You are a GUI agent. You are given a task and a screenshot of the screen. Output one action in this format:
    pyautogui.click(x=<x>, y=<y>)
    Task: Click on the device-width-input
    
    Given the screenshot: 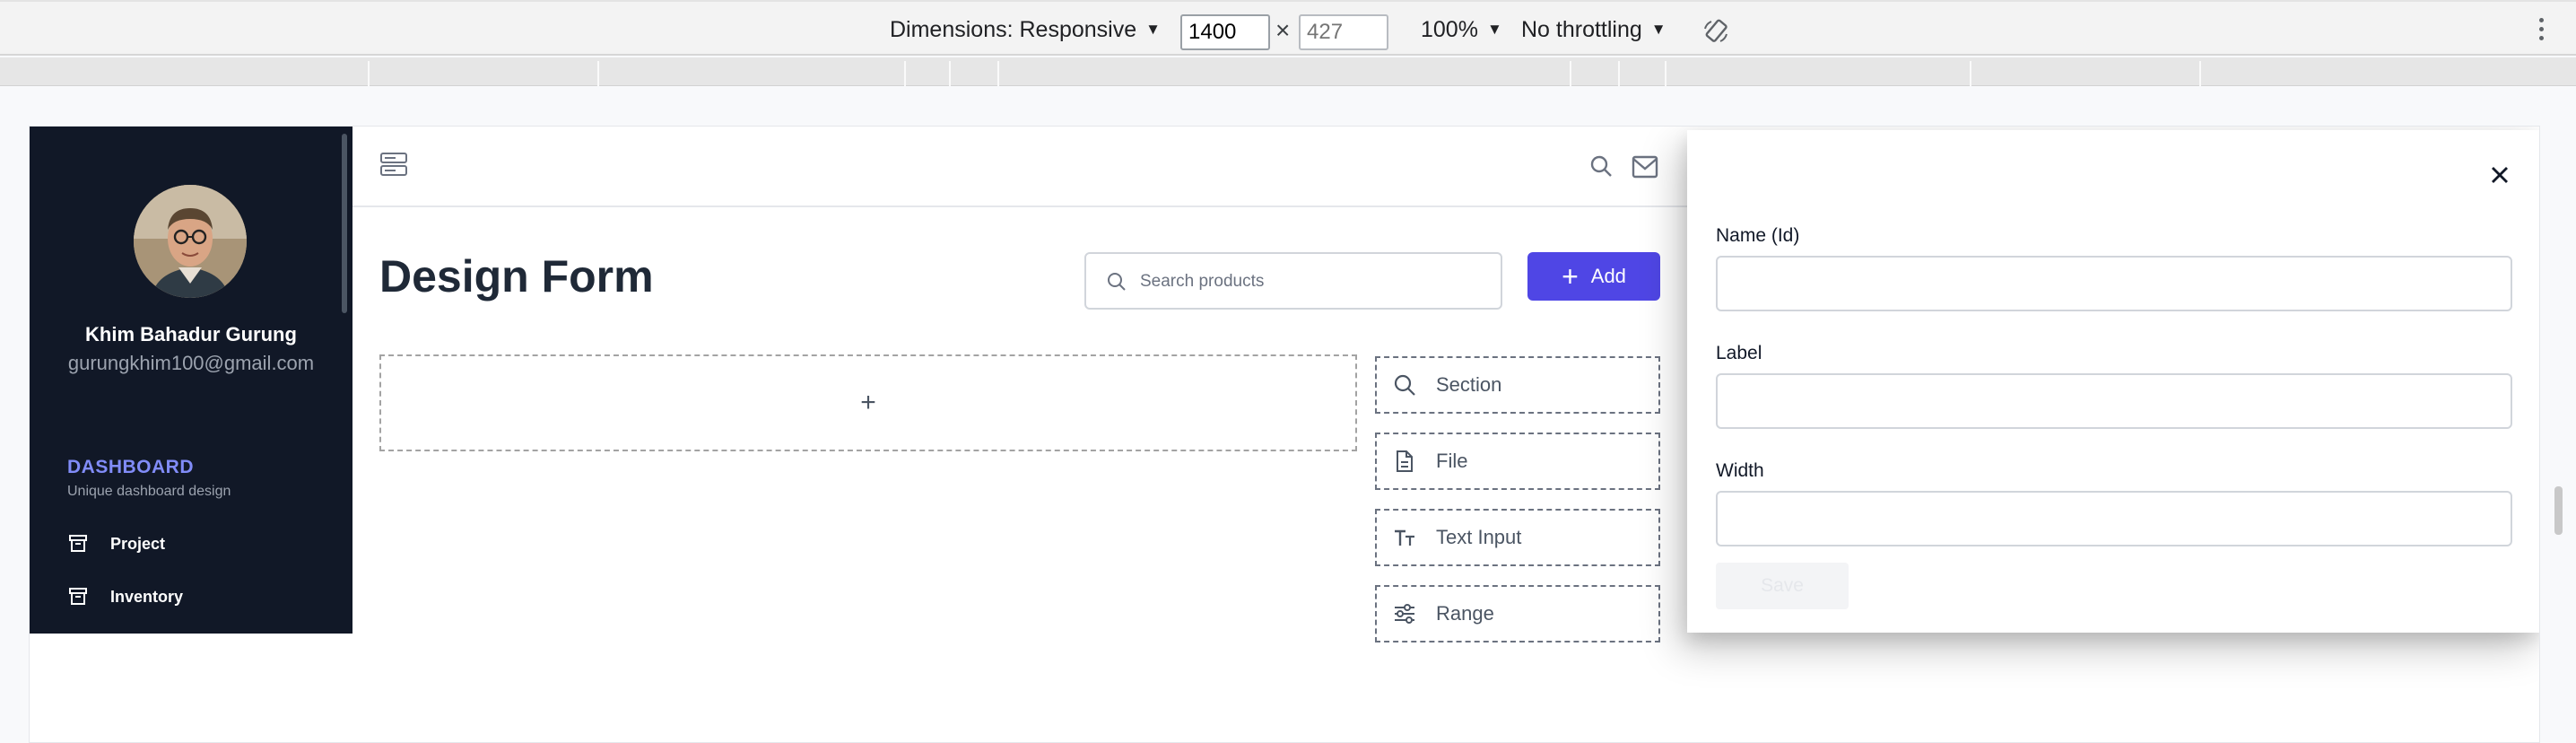 What is the action you would take?
    pyautogui.click(x=1225, y=32)
    